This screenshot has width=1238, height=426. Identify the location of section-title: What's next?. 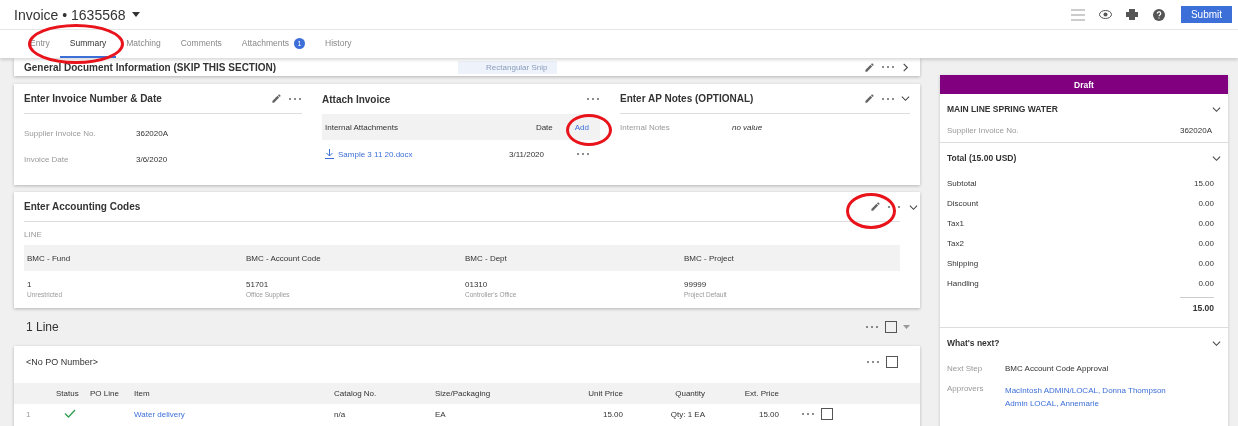
(973, 343).